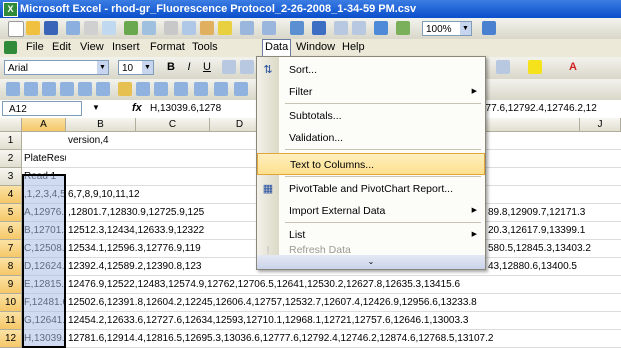 Image resolution: width=621 pixels, height=348 pixels. I want to click on menu-item-filter: Filter ▶, so click(371, 92).